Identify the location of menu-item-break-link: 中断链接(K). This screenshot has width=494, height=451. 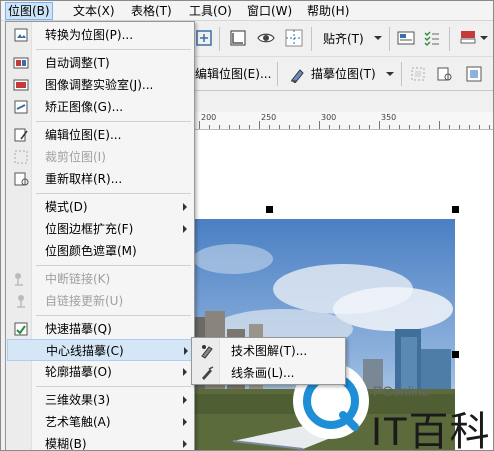
(100, 279).